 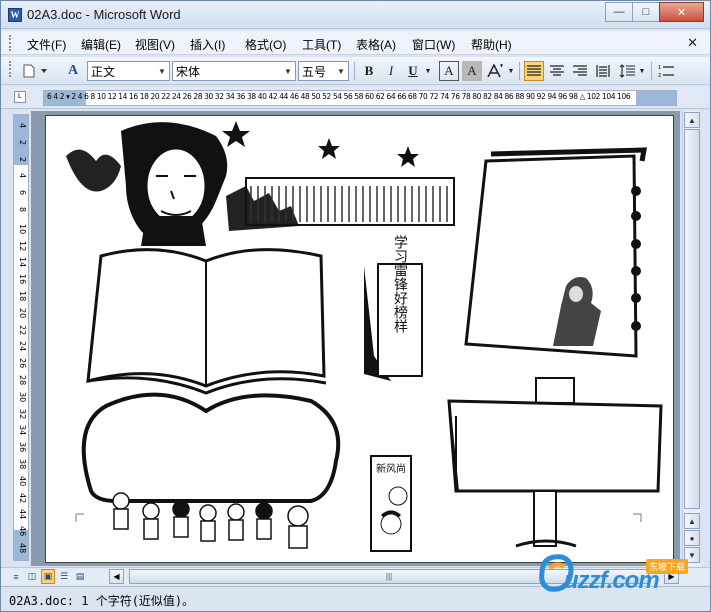 What do you see at coordinates (612, 580) in the screenshot?
I see `watermark-text: uzzf.com` at bounding box center [612, 580].